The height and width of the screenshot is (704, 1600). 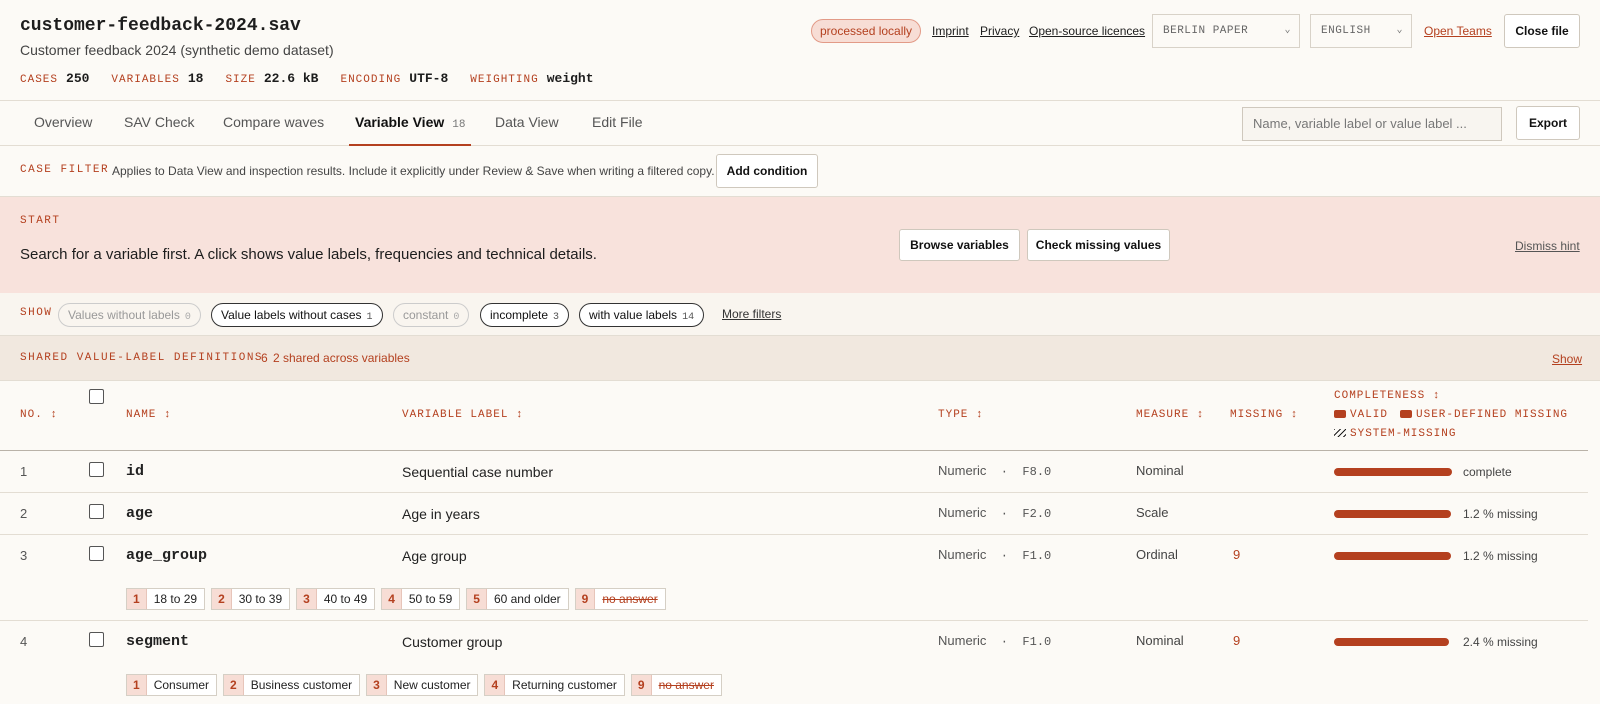 I want to click on legend-user-missing: USER-DEFINED MISSING, so click(x=1484, y=415).